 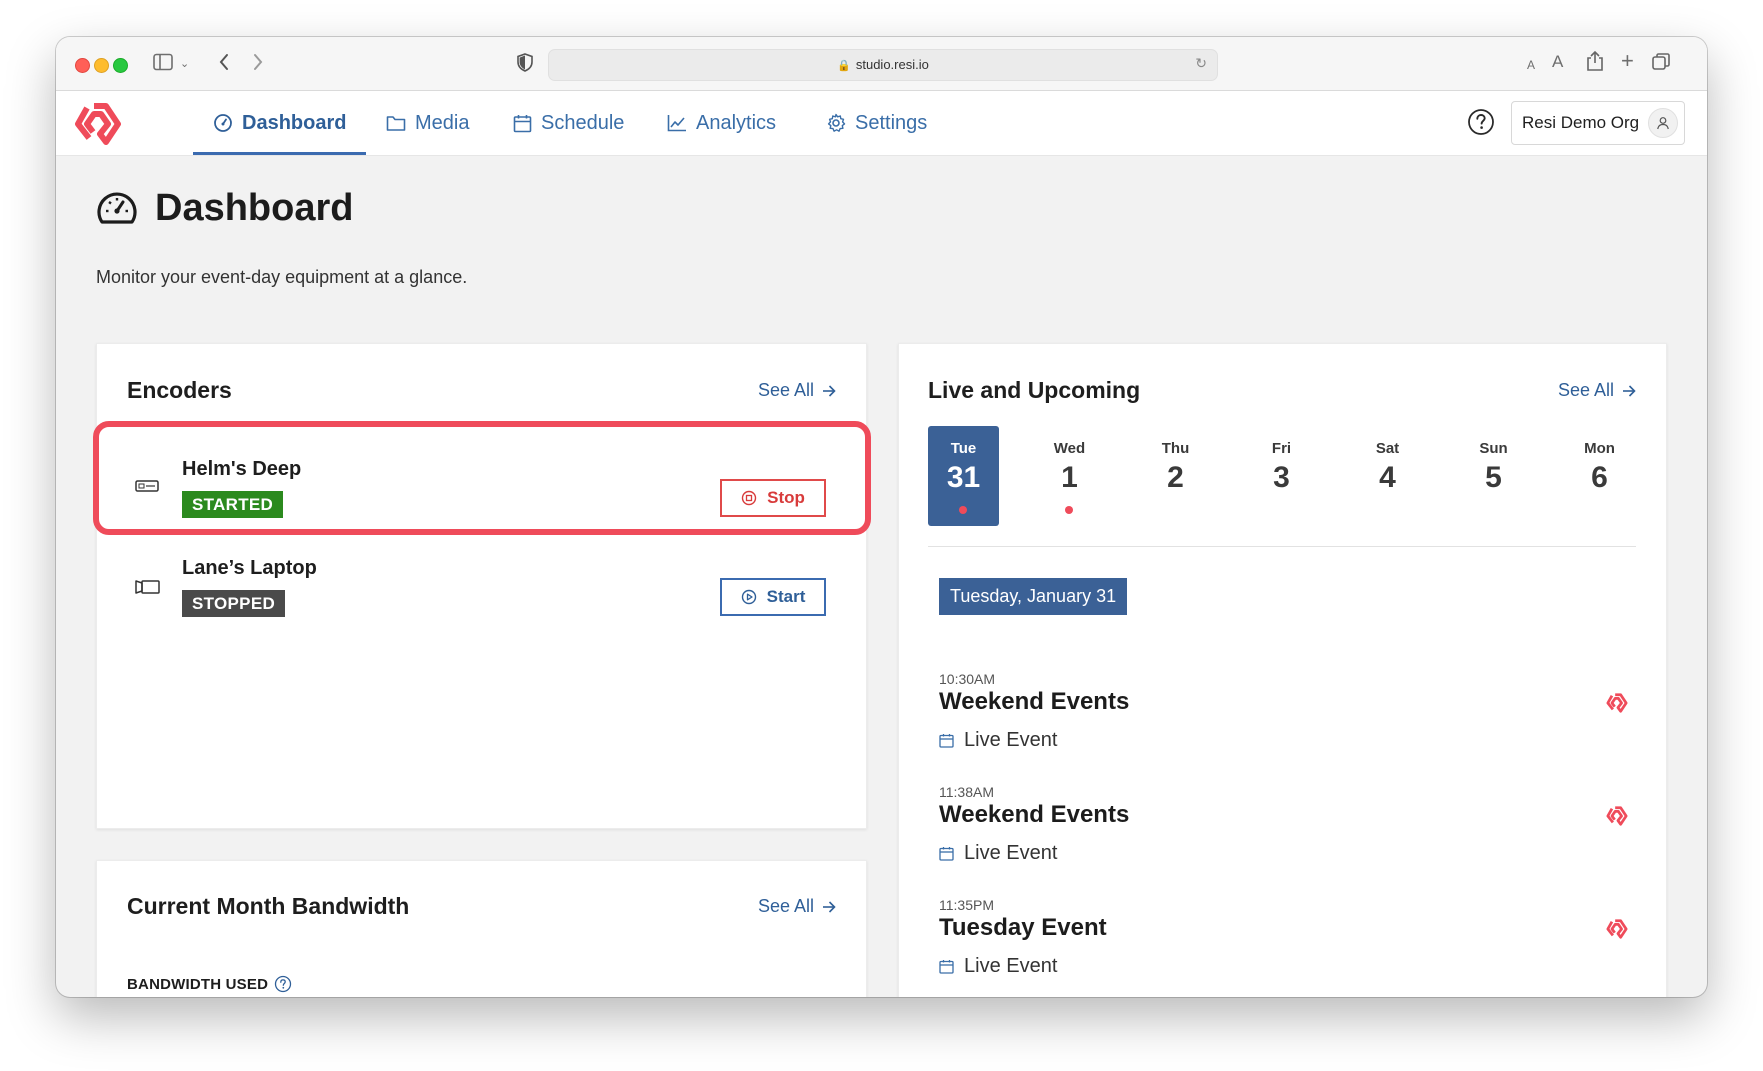 What do you see at coordinates (1493, 448) in the screenshot?
I see `day-name: Sun` at bounding box center [1493, 448].